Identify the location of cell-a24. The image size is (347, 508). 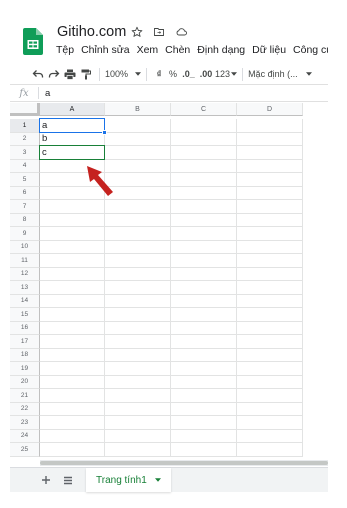
(72, 436).